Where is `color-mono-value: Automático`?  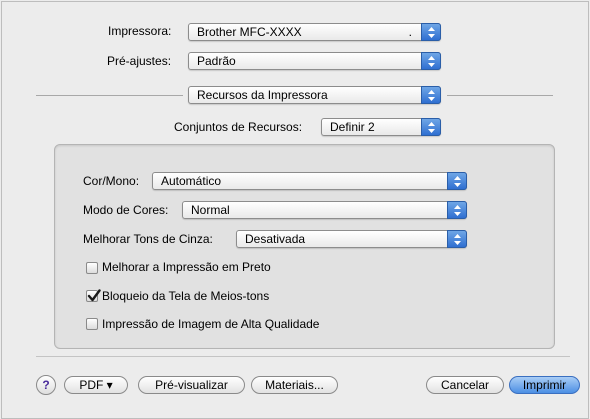 color-mono-value: Automático is located at coordinates (191, 181).